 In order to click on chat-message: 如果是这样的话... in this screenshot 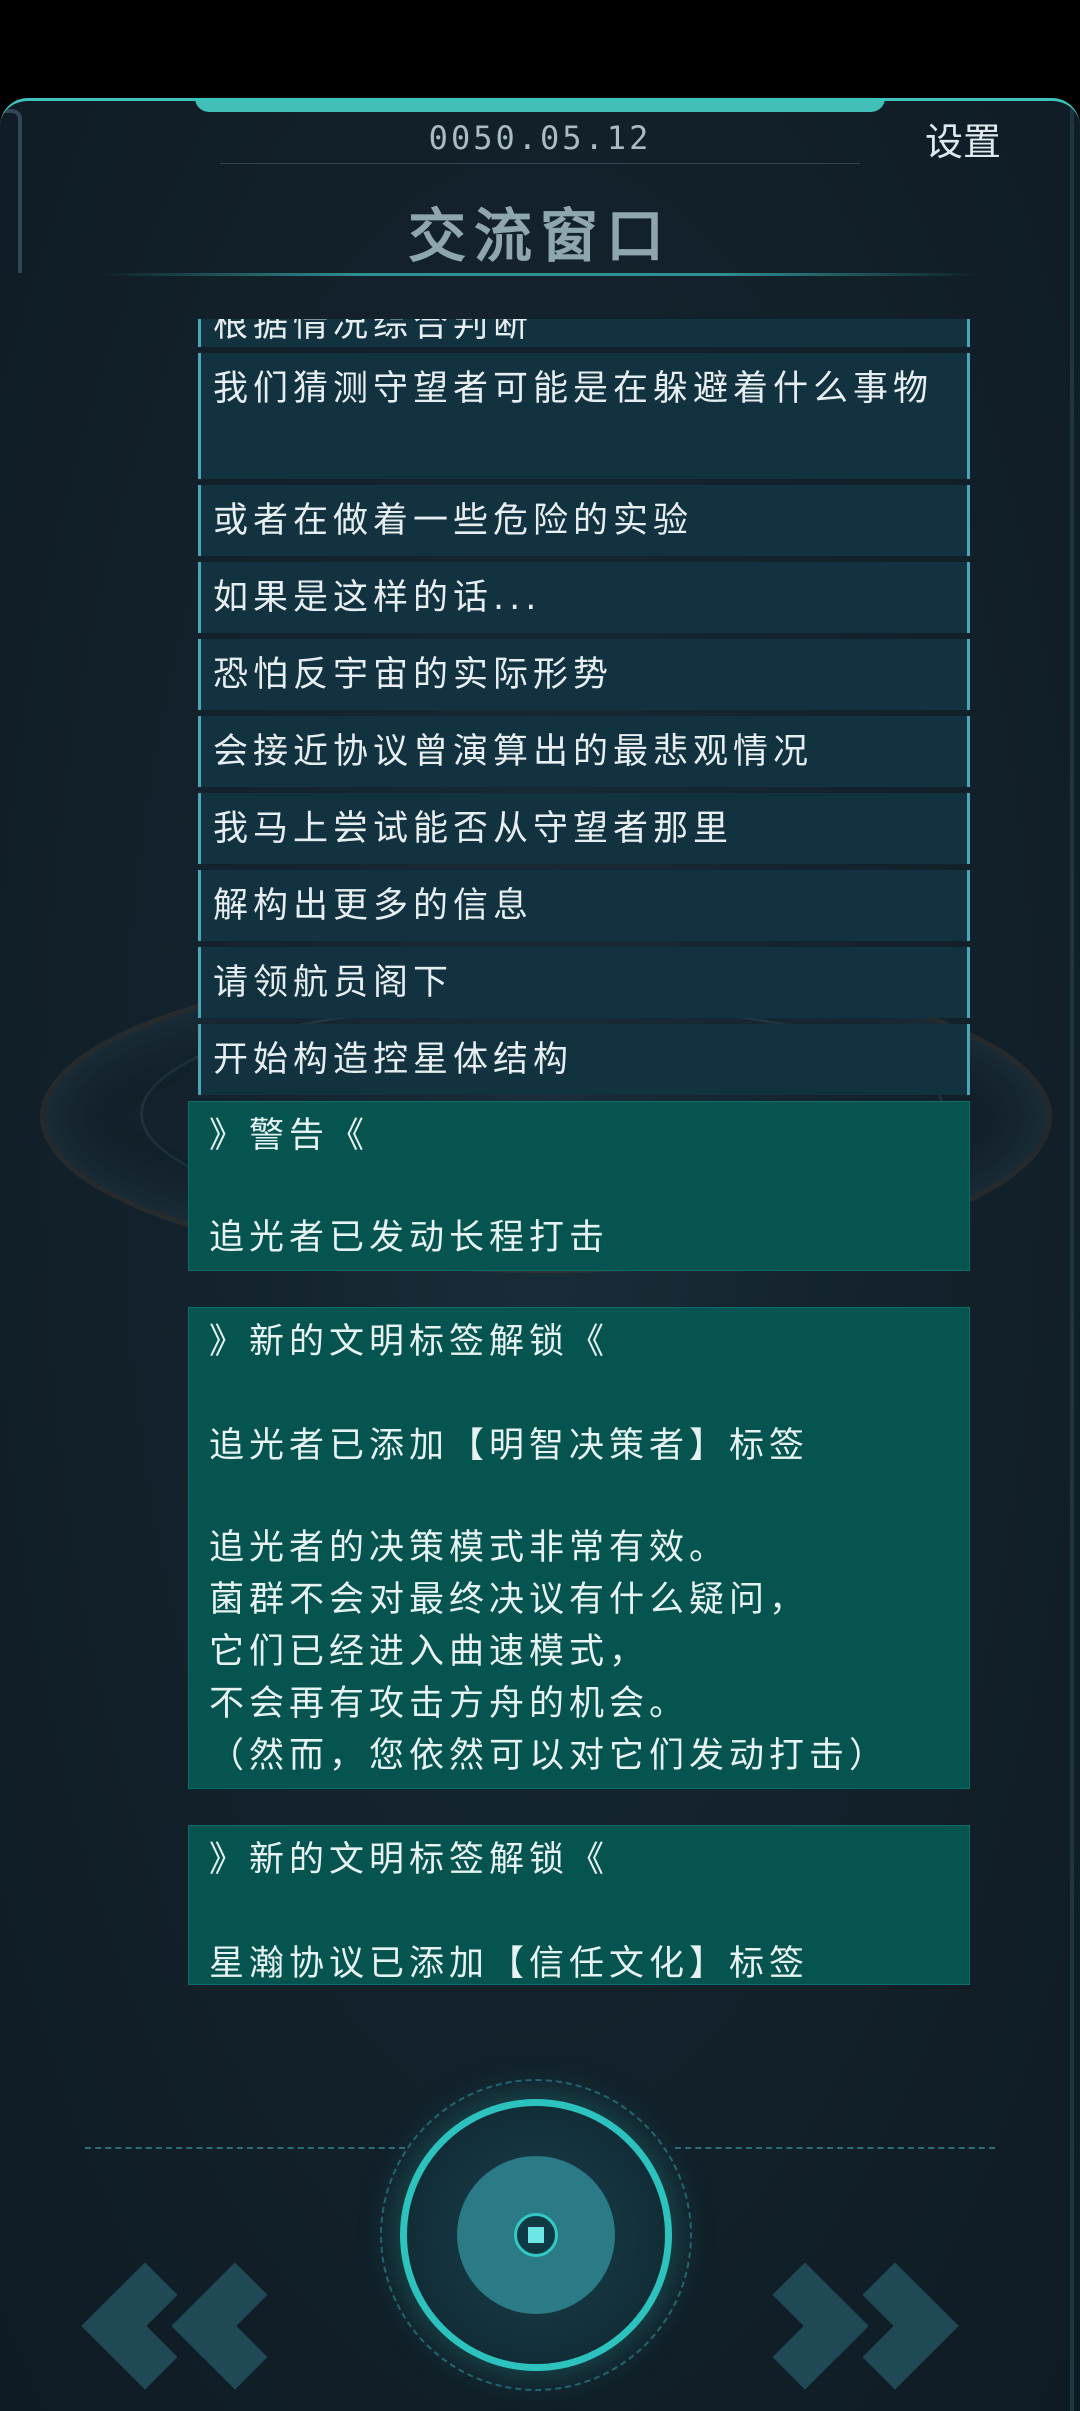, I will do `click(584, 597)`.